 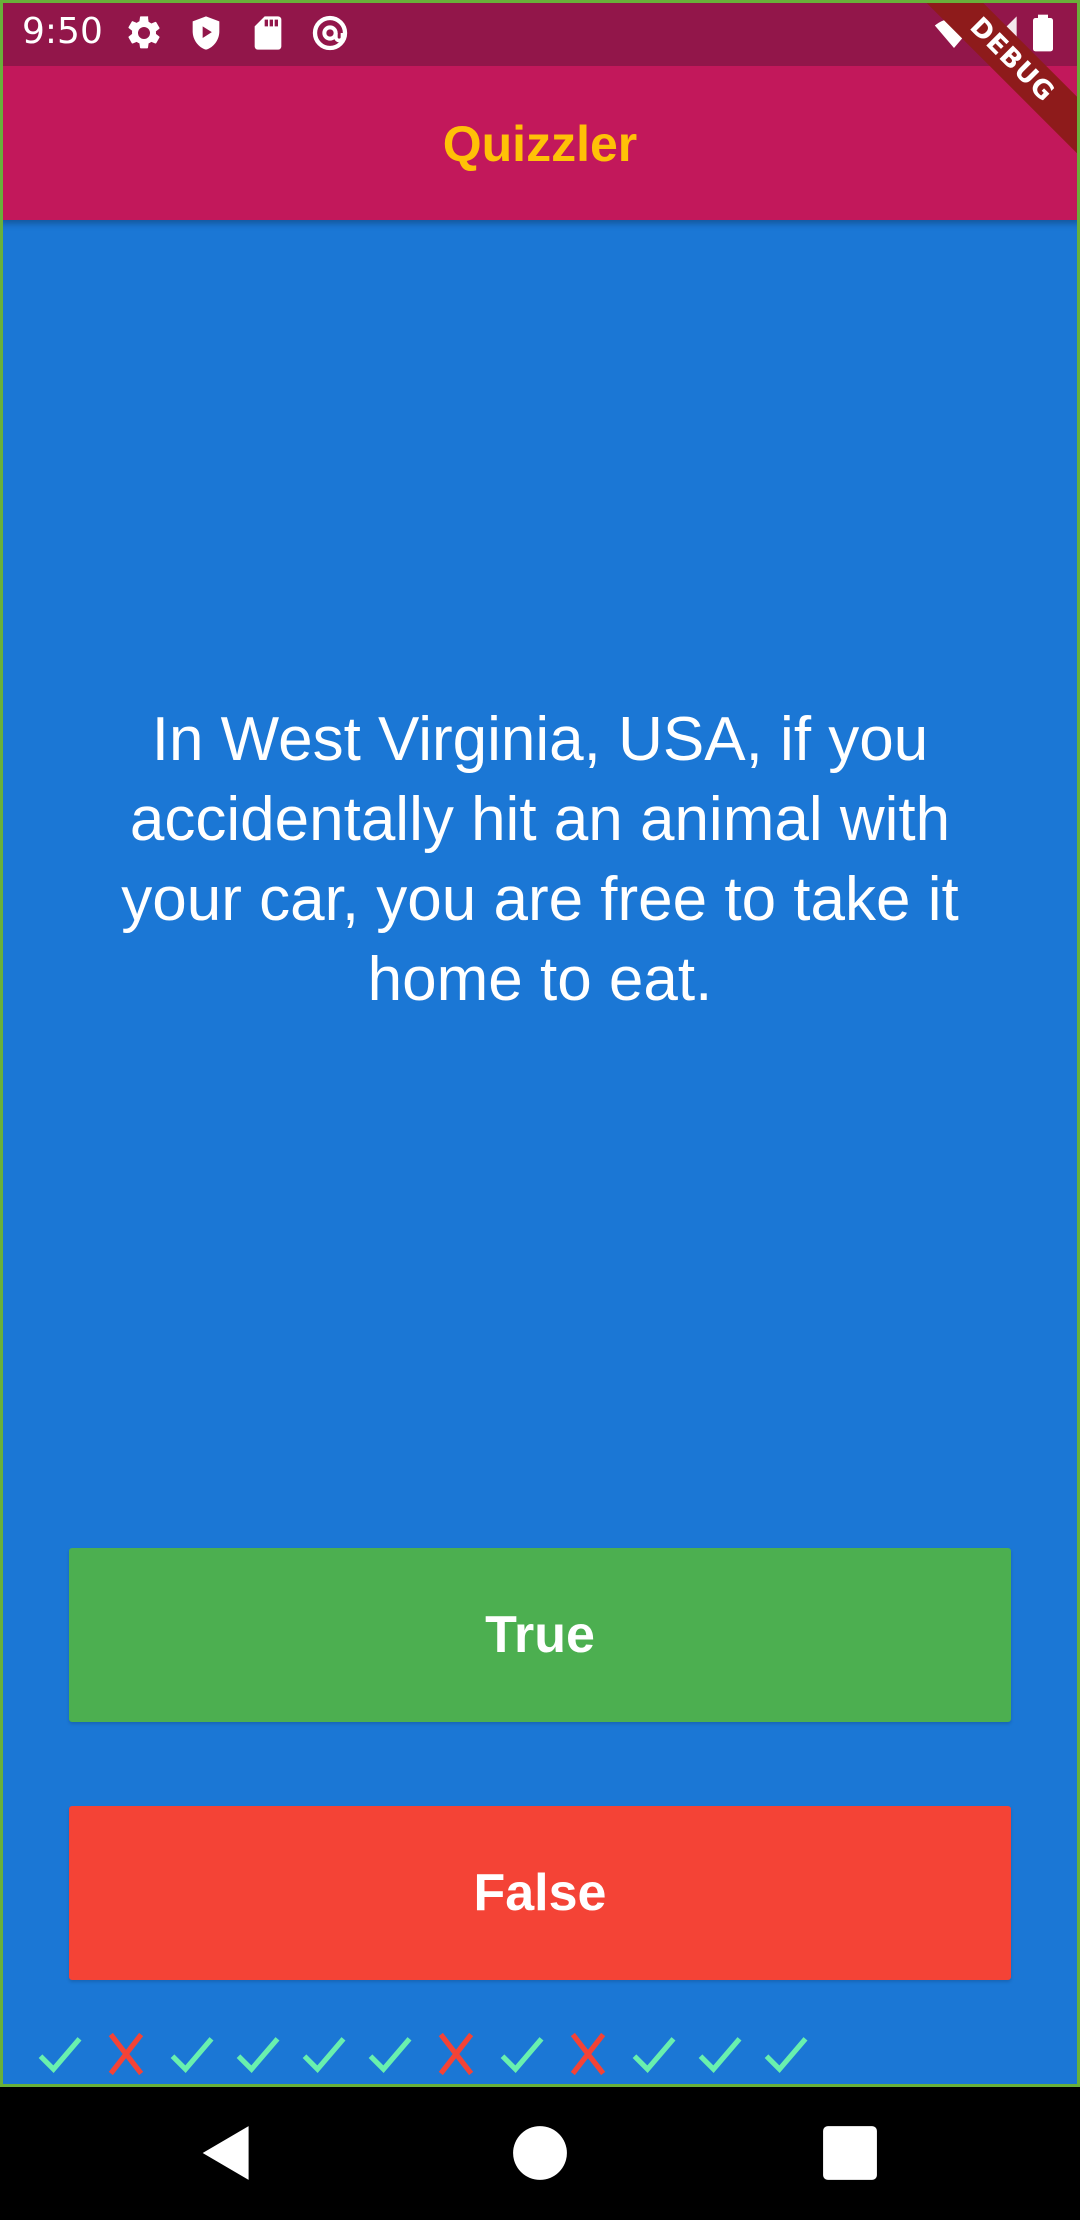 I want to click on sd-card-icon, so click(x=268, y=33).